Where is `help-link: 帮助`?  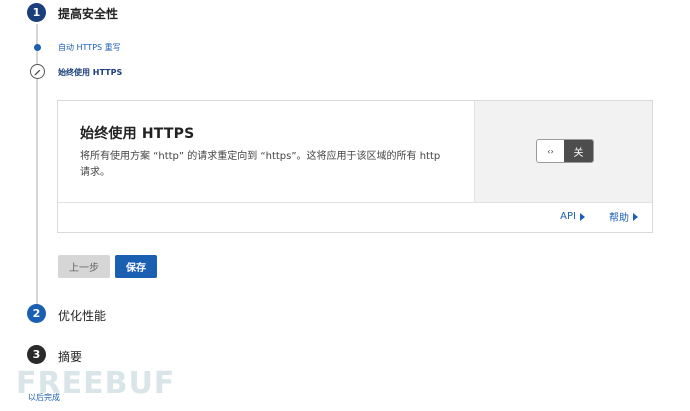 help-link: 帮助 is located at coordinates (623, 216).